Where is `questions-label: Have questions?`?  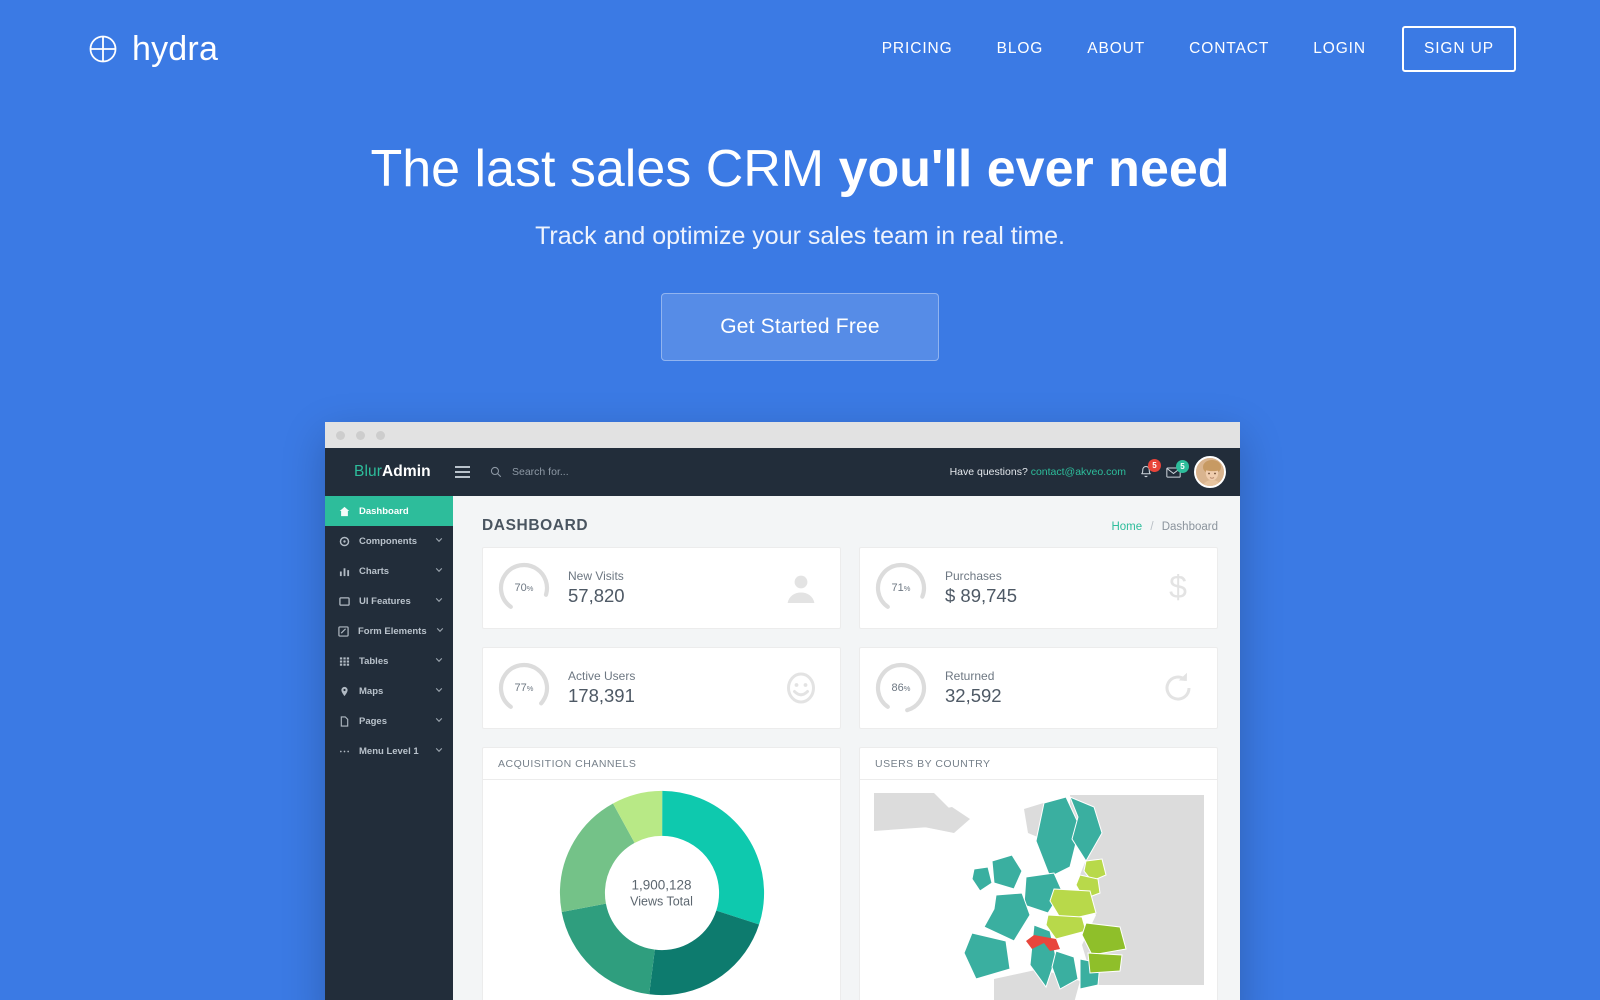 questions-label: Have questions? is located at coordinates (988, 472).